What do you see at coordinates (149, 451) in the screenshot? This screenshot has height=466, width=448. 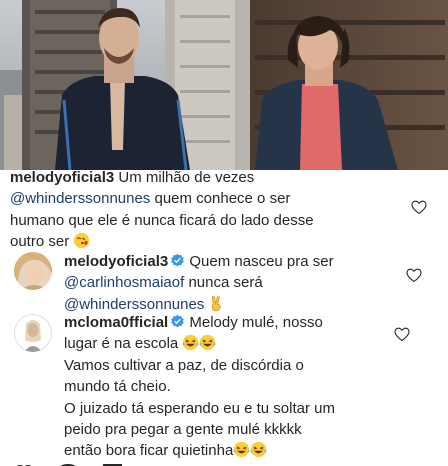 I see `comment-text: então bora ficar quietinha` at bounding box center [149, 451].